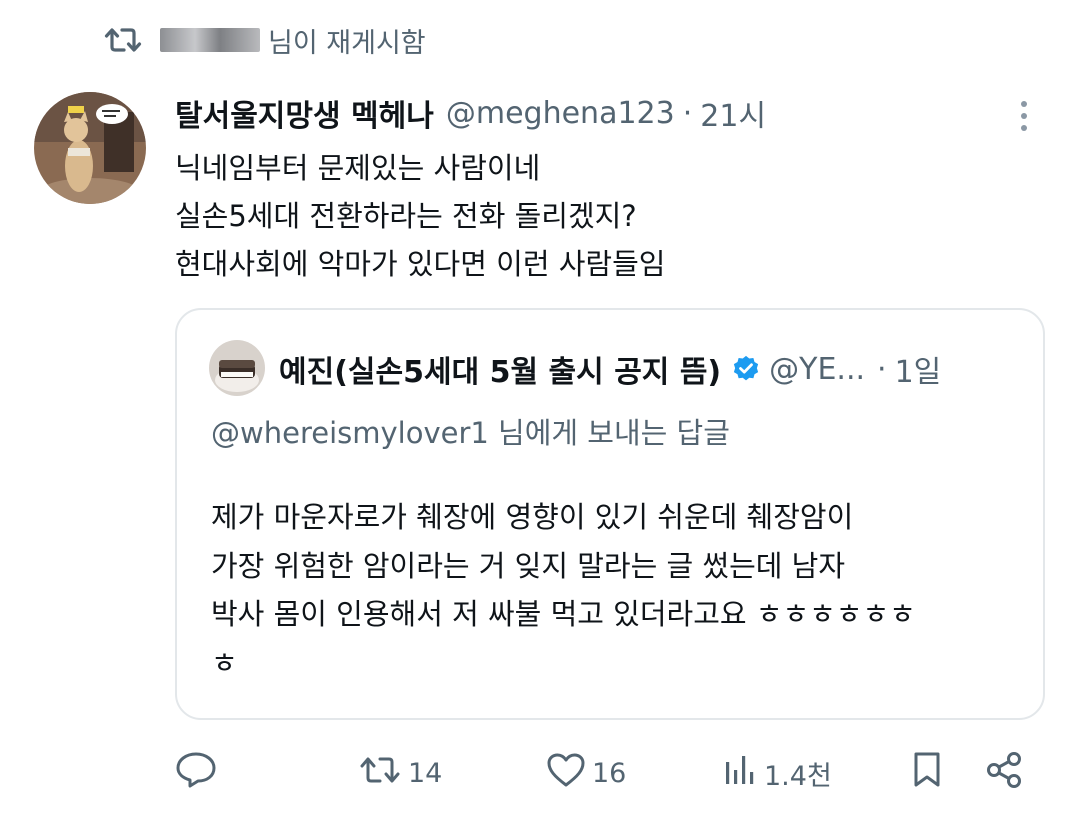 The height and width of the screenshot is (821, 1080). What do you see at coordinates (406, 216) in the screenshot?
I see `tweet-text-line: 실손5세대 전환하라는 전화 돌리겠지?` at bounding box center [406, 216].